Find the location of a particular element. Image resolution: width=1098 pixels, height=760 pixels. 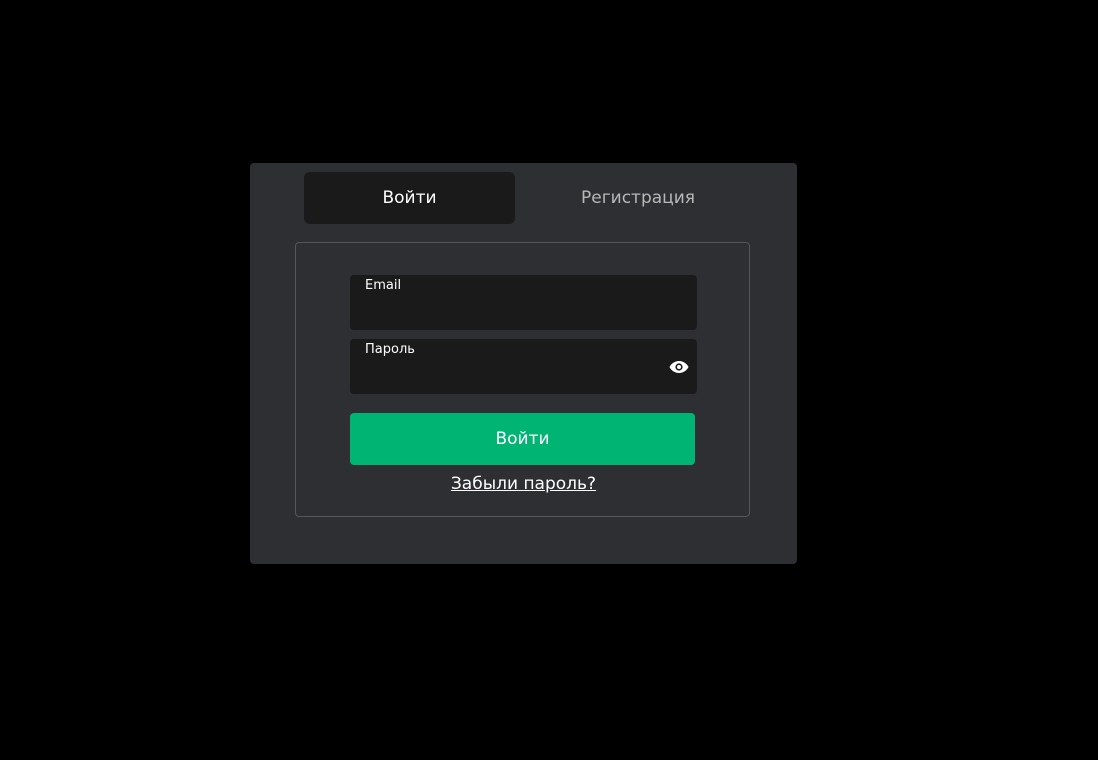

eye-icon is located at coordinates (679, 366).